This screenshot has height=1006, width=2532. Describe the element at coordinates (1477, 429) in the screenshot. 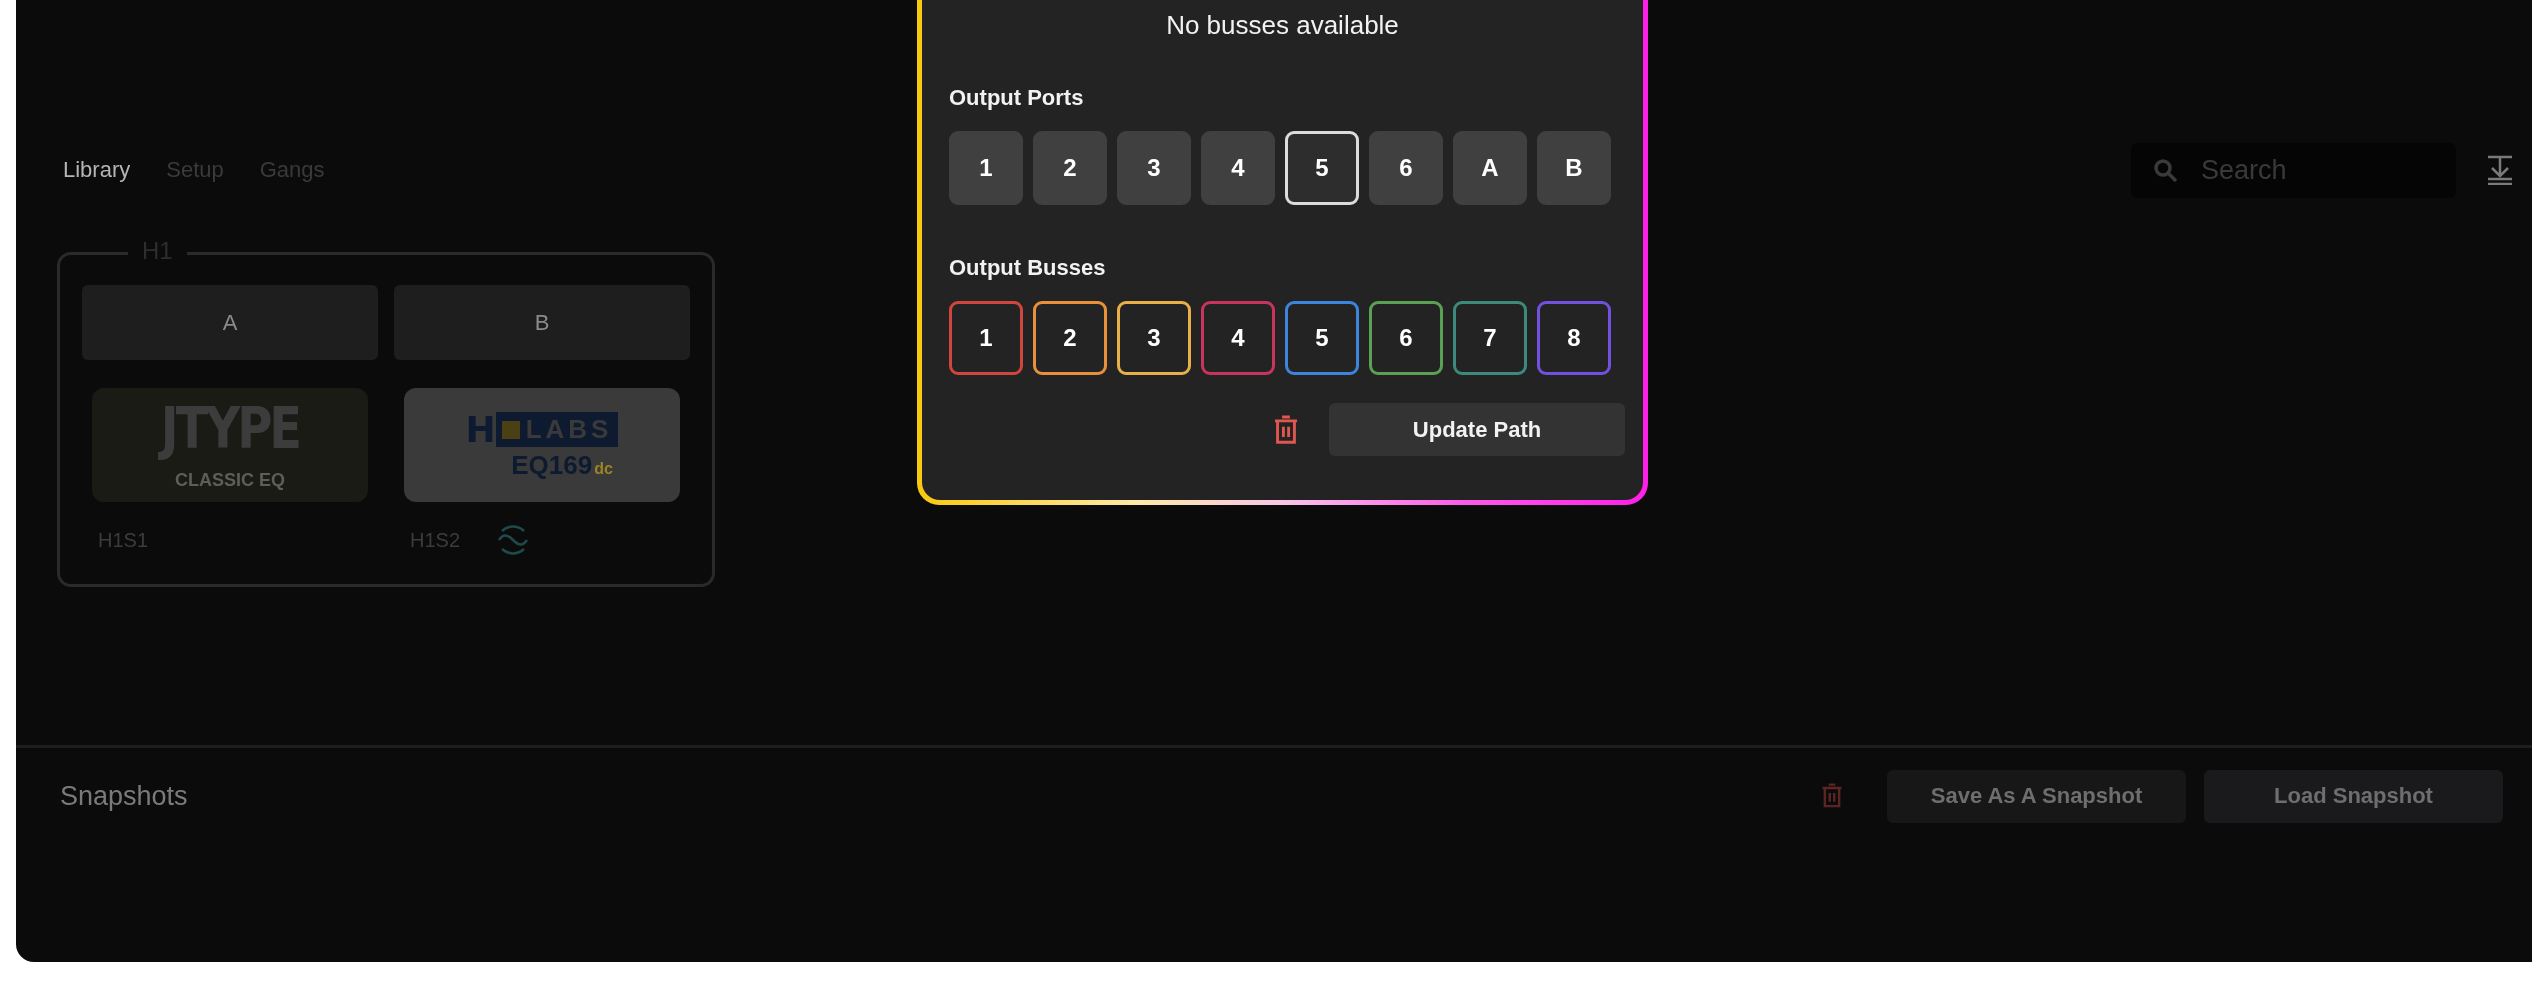

I see `update-button: Update Path` at that location.